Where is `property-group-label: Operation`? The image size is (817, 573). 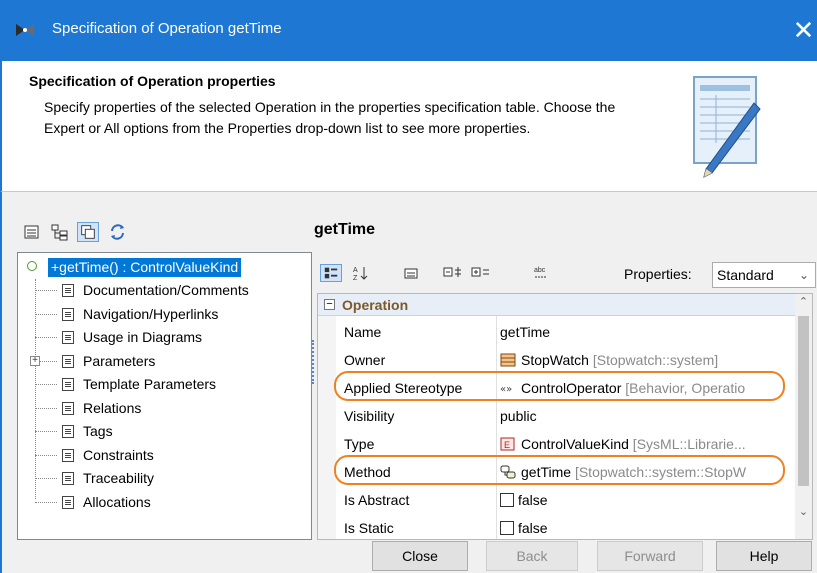 property-group-label: Operation is located at coordinates (375, 305).